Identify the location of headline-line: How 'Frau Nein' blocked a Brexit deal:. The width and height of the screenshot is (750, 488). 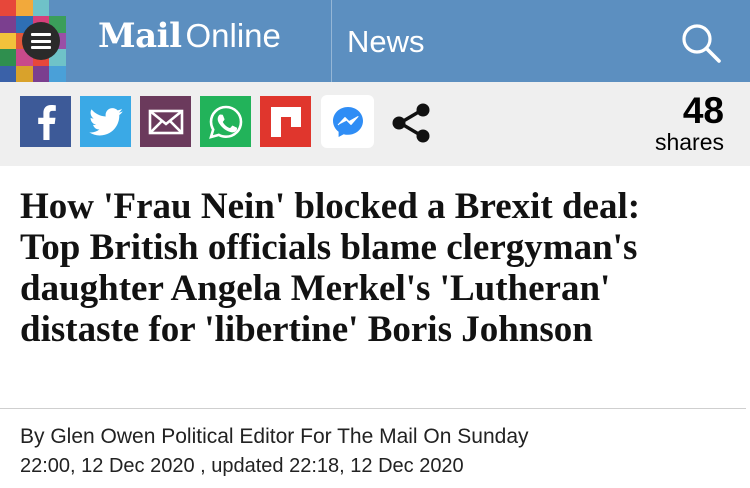
(330, 206).